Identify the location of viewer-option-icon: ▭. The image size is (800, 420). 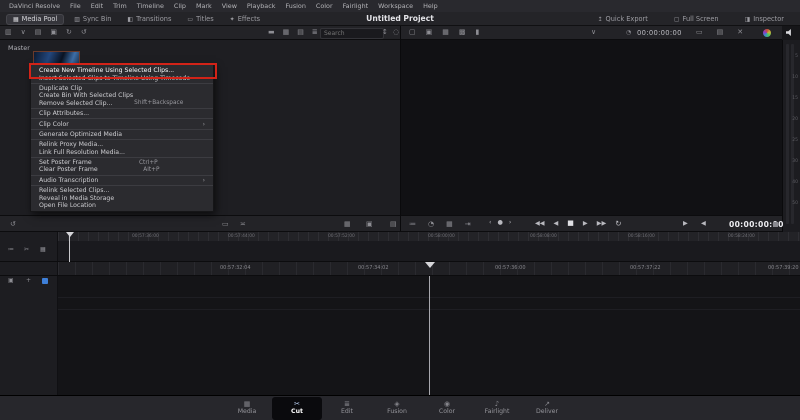
(699, 32).